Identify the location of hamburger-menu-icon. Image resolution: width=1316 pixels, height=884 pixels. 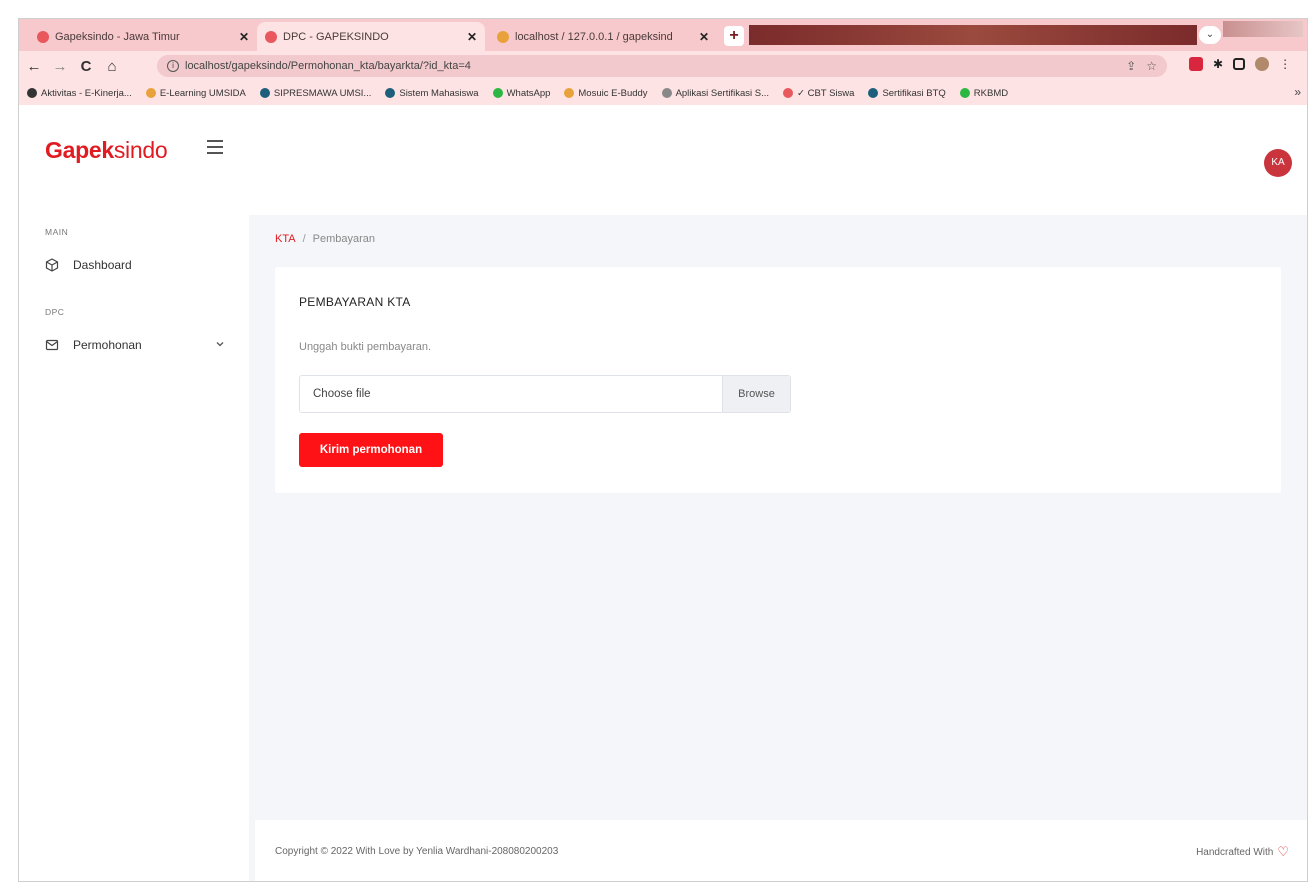
(215, 147).